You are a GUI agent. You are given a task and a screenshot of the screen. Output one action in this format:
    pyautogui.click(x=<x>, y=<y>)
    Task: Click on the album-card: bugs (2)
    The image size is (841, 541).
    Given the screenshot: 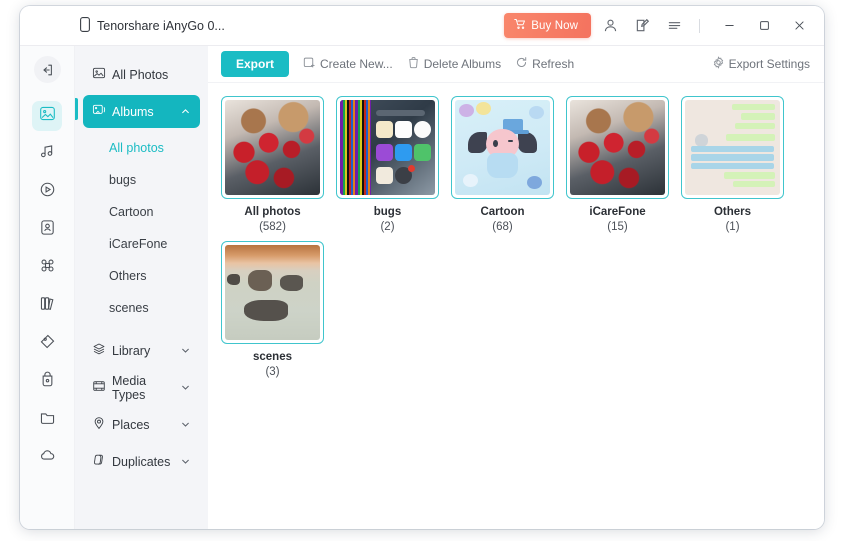 What is the action you would take?
    pyautogui.click(x=387, y=164)
    